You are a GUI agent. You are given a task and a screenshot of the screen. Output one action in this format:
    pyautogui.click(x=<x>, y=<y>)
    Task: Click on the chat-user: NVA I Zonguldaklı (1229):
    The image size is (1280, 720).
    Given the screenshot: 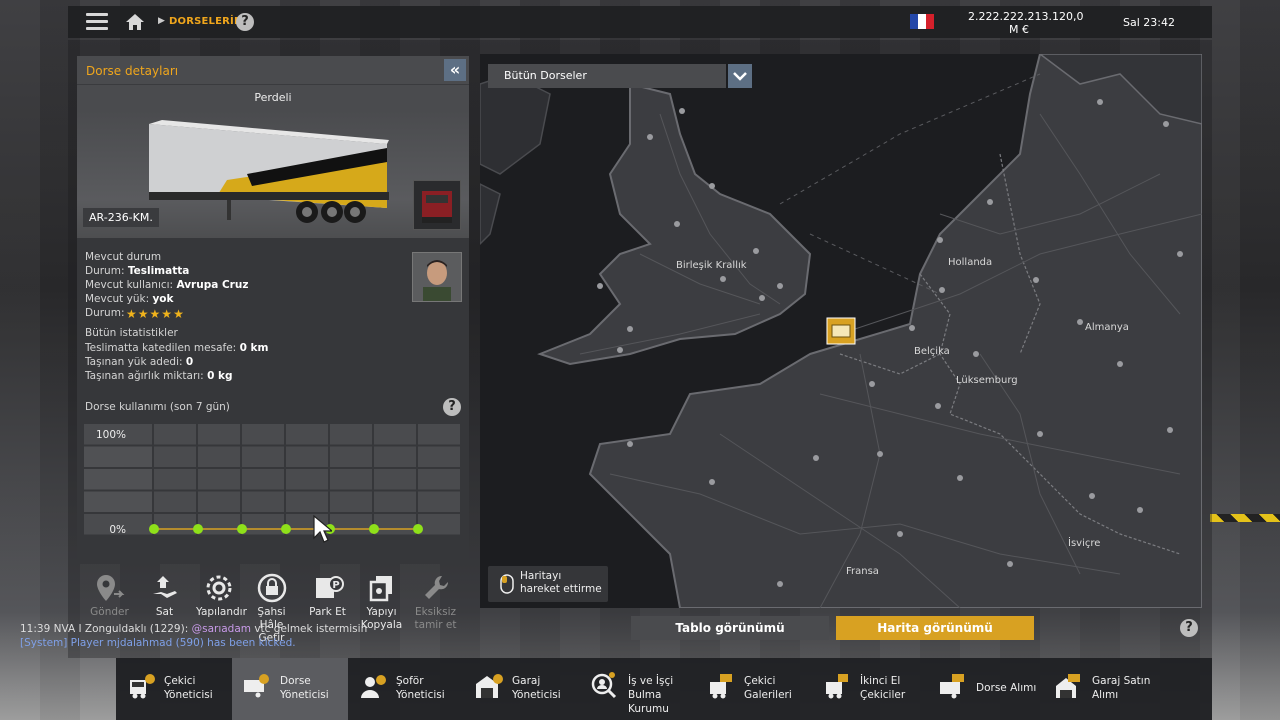 What is the action you would take?
    pyautogui.click(x=121, y=629)
    